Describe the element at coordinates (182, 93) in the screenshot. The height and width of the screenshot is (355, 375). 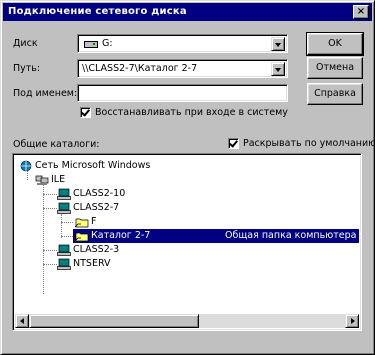
I see `username-input` at that location.